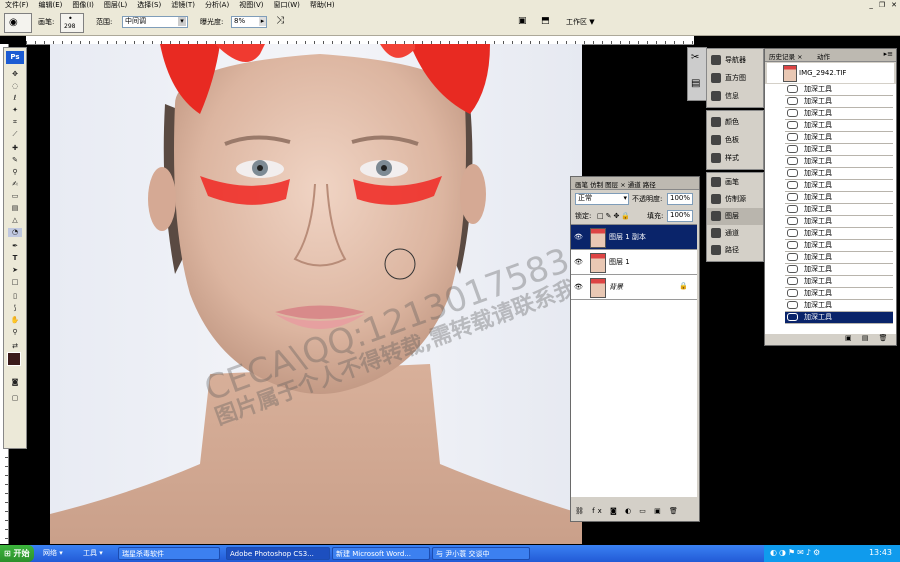 The image size is (900, 562). What do you see at coordinates (15, 208) in the screenshot?
I see `gradient-tool-icon: ▤` at bounding box center [15, 208].